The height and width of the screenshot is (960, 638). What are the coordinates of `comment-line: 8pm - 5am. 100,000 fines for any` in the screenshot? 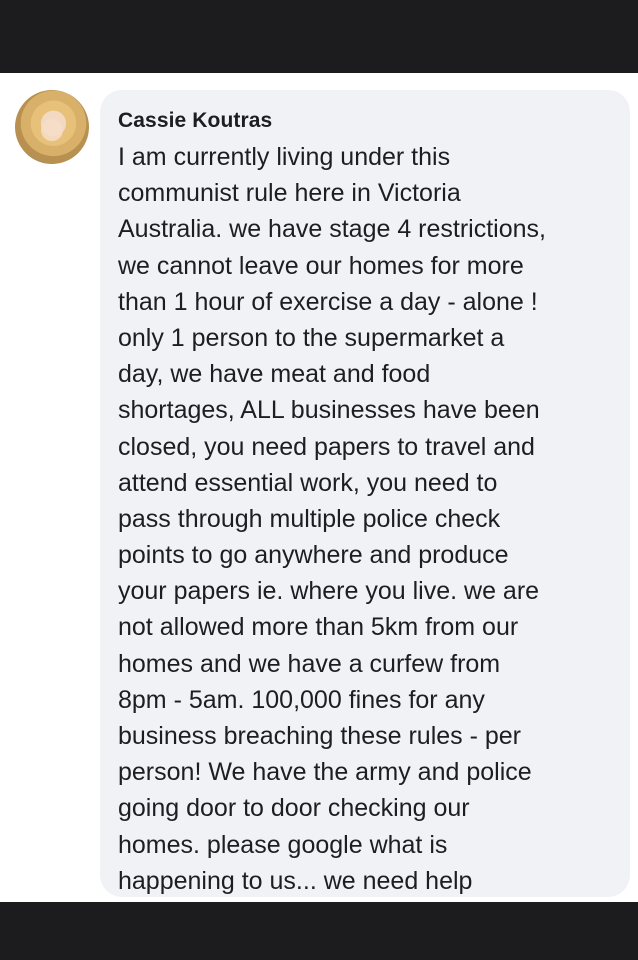 It's located at (301, 699).